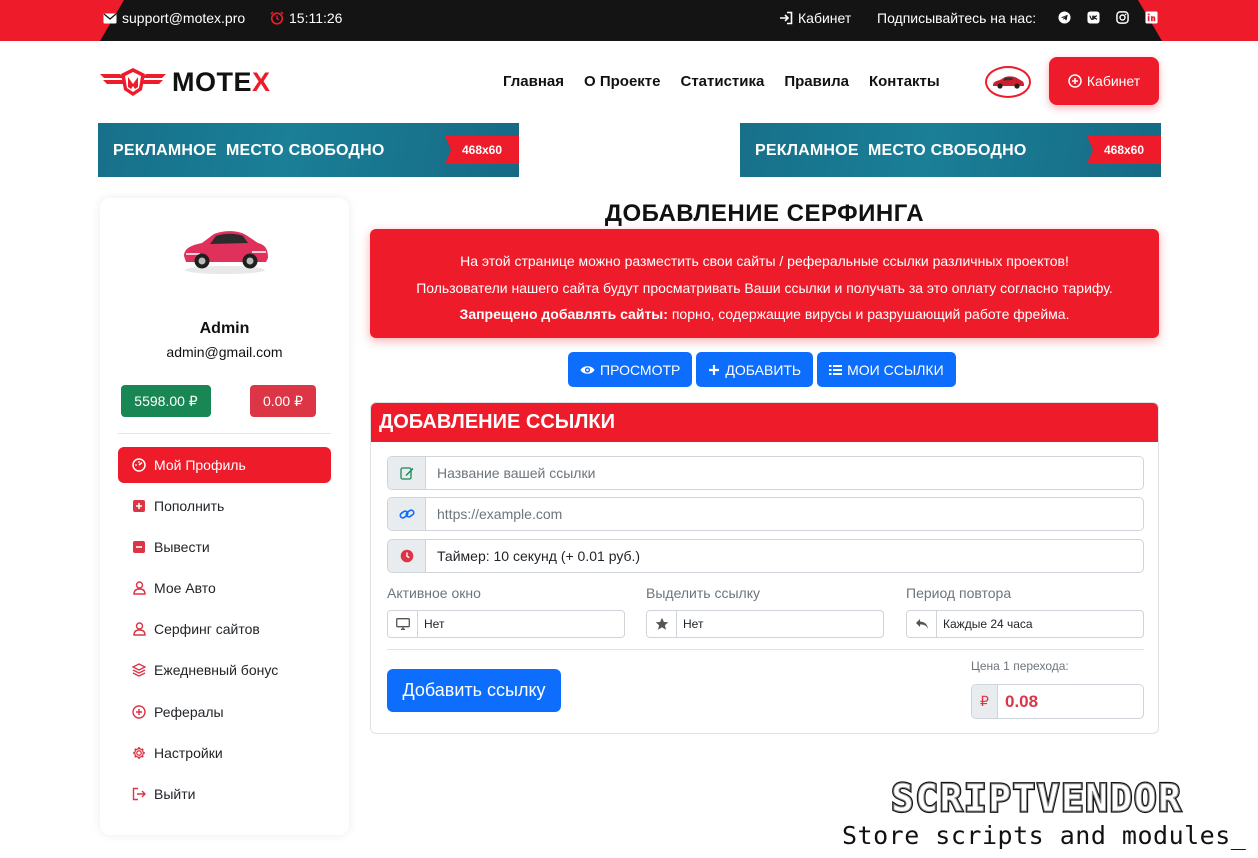 This screenshot has height=858, width=1258. Describe the element at coordinates (1020, 666) in the screenshot. I see `price-label: Цена 1 перехода:` at that location.